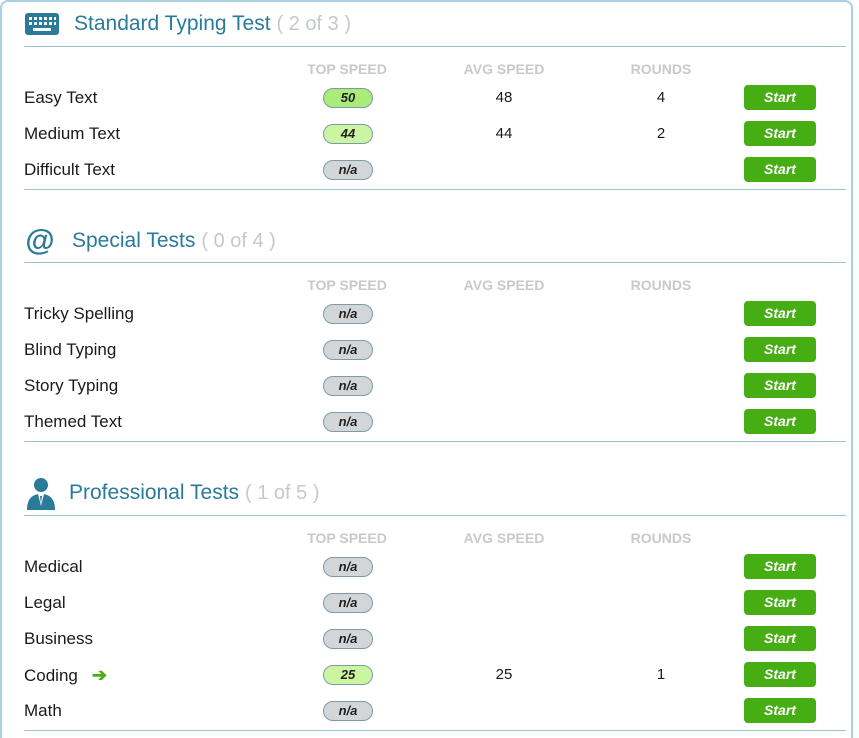  Describe the element at coordinates (42, 24) in the screenshot. I see `keyboard-icon` at that location.